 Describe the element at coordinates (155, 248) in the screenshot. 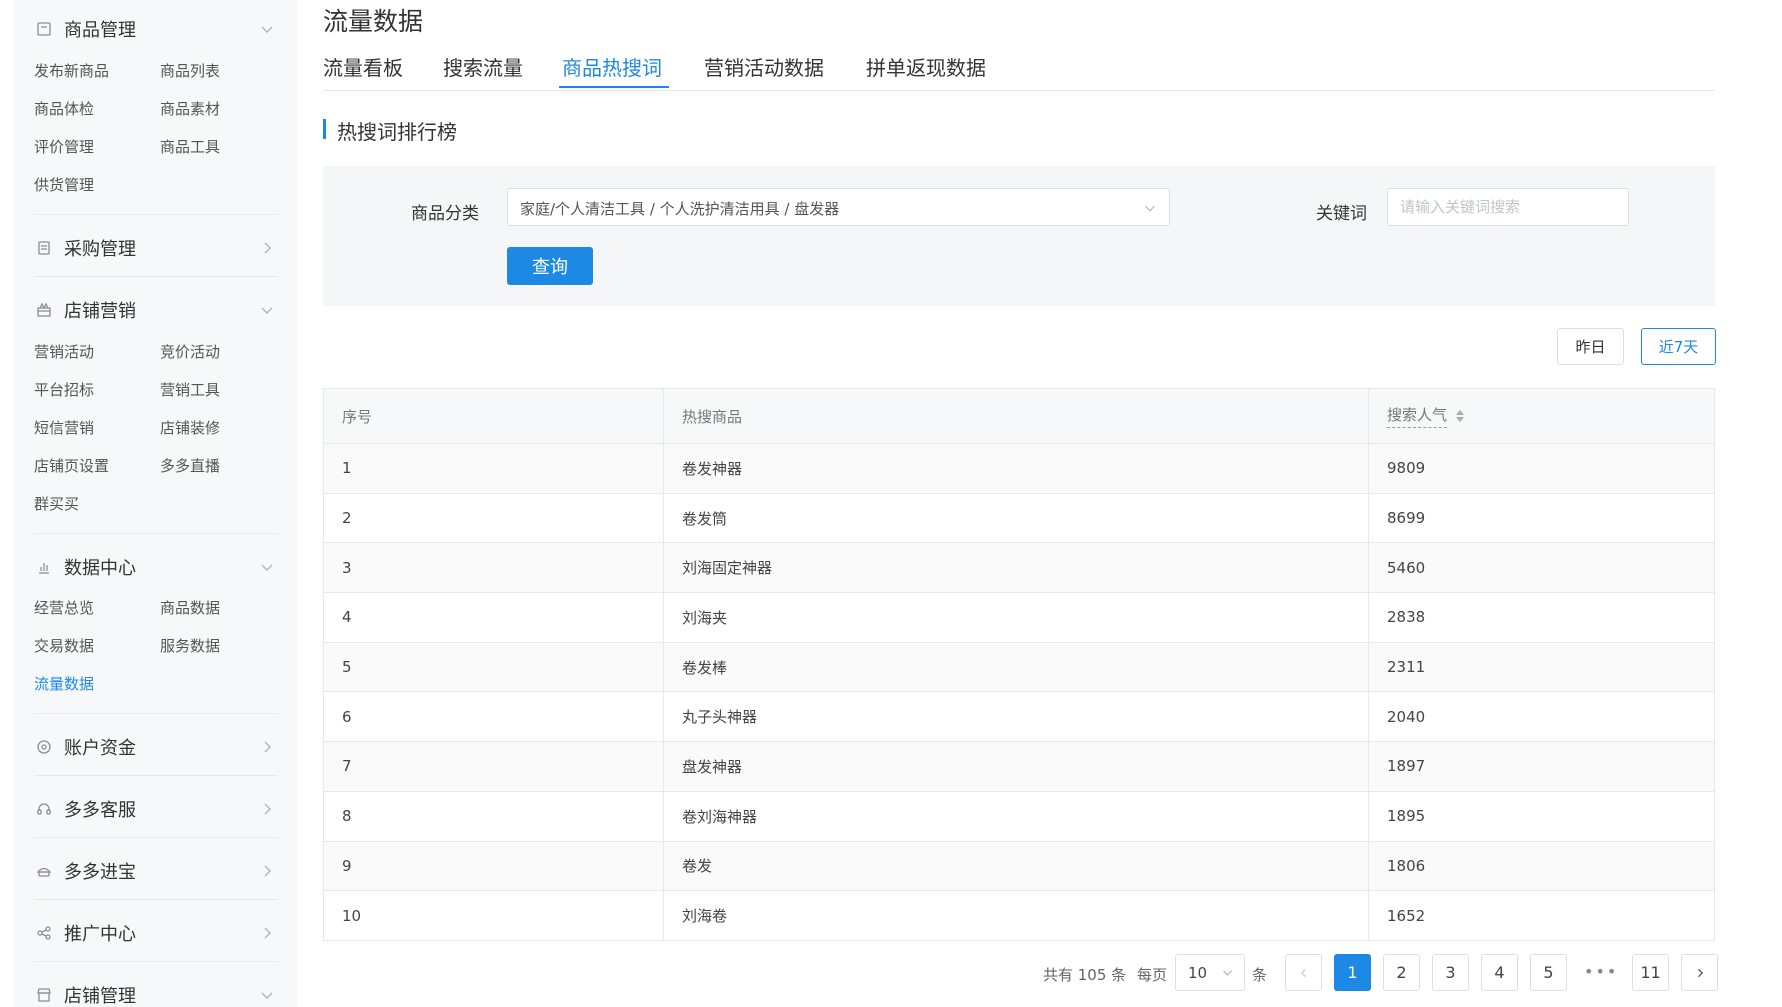

I see `sidebar-section-purchase: 采购管理` at that location.